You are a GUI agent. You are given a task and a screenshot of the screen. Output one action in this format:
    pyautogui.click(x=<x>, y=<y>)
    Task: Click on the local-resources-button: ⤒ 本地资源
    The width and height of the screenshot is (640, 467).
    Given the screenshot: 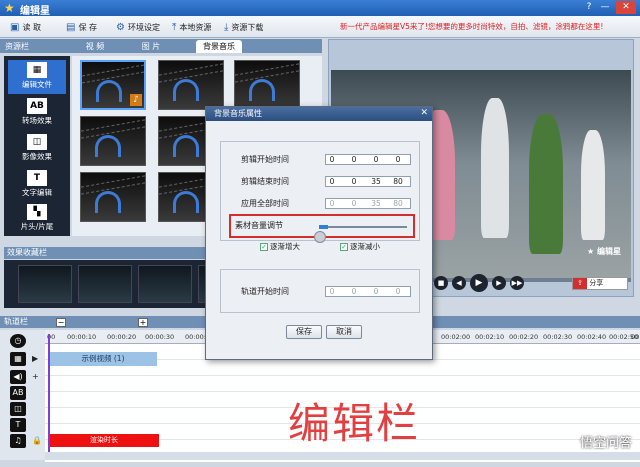 What is the action you would take?
    pyautogui.click(x=191, y=27)
    